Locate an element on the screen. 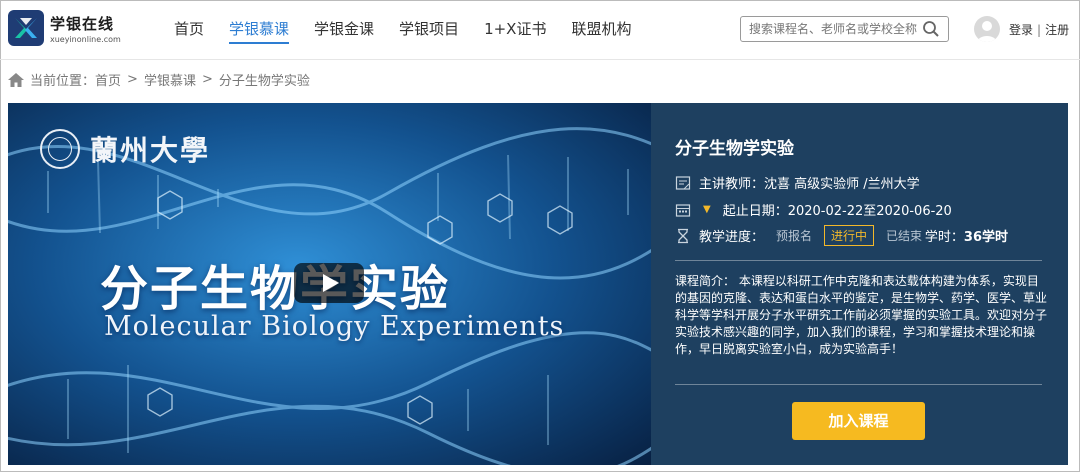  teacher-icon is located at coordinates (683, 182).